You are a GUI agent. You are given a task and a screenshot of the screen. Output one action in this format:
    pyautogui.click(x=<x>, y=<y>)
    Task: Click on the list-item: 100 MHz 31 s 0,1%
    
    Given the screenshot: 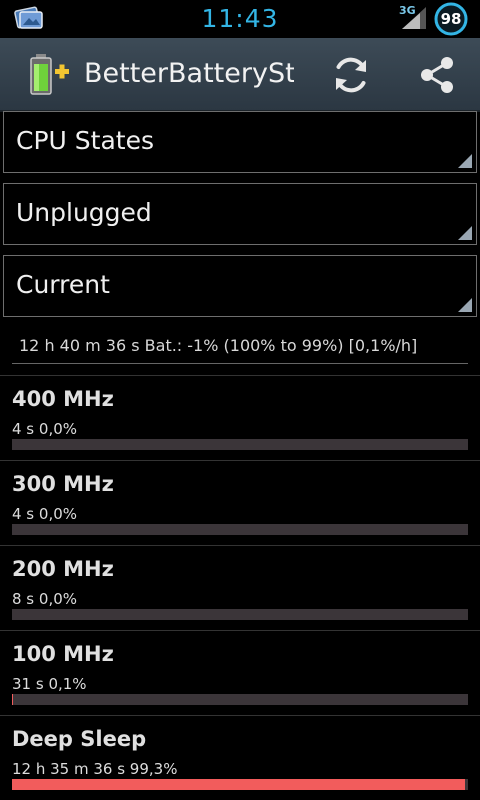 What is the action you would take?
    pyautogui.click(x=240, y=672)
    